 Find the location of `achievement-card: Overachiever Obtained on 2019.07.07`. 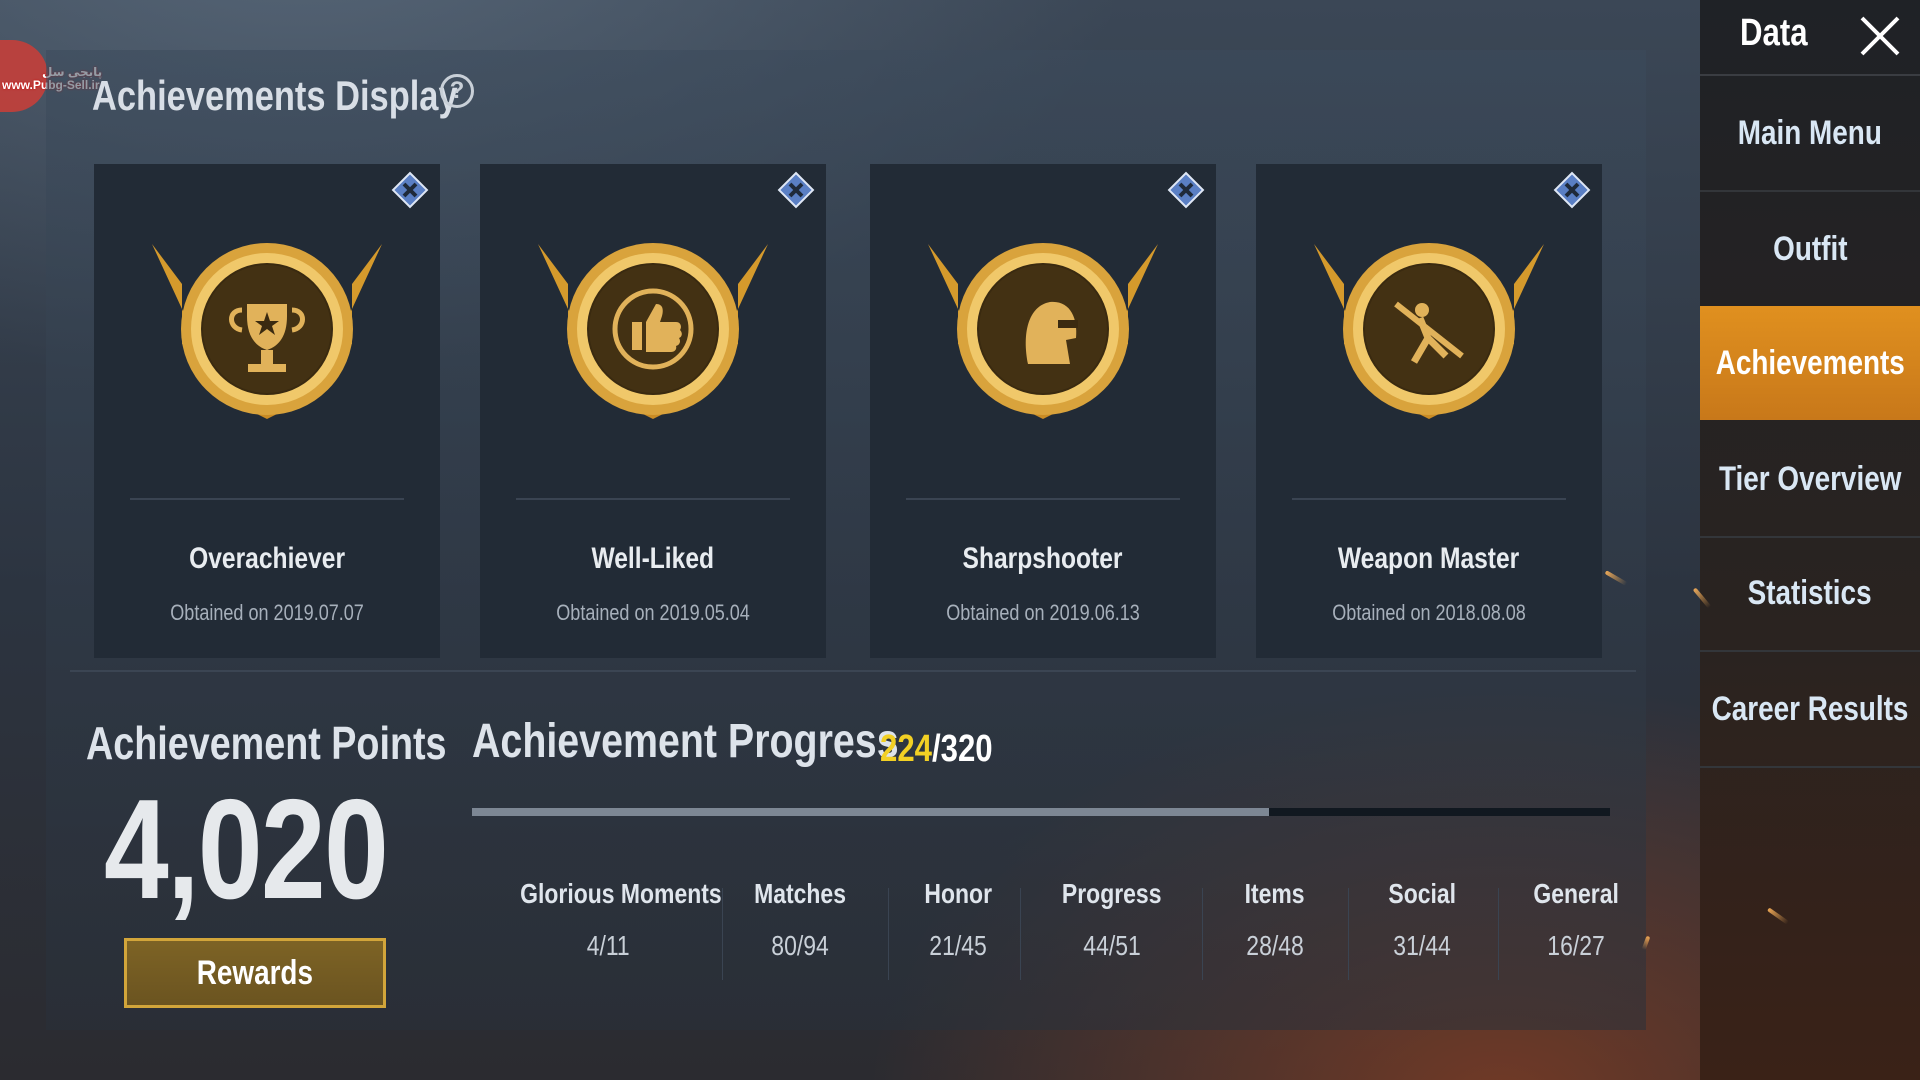

achievement-card: Overachiever Obtained on 2019.07.07 is located at coordinates (267, 411).